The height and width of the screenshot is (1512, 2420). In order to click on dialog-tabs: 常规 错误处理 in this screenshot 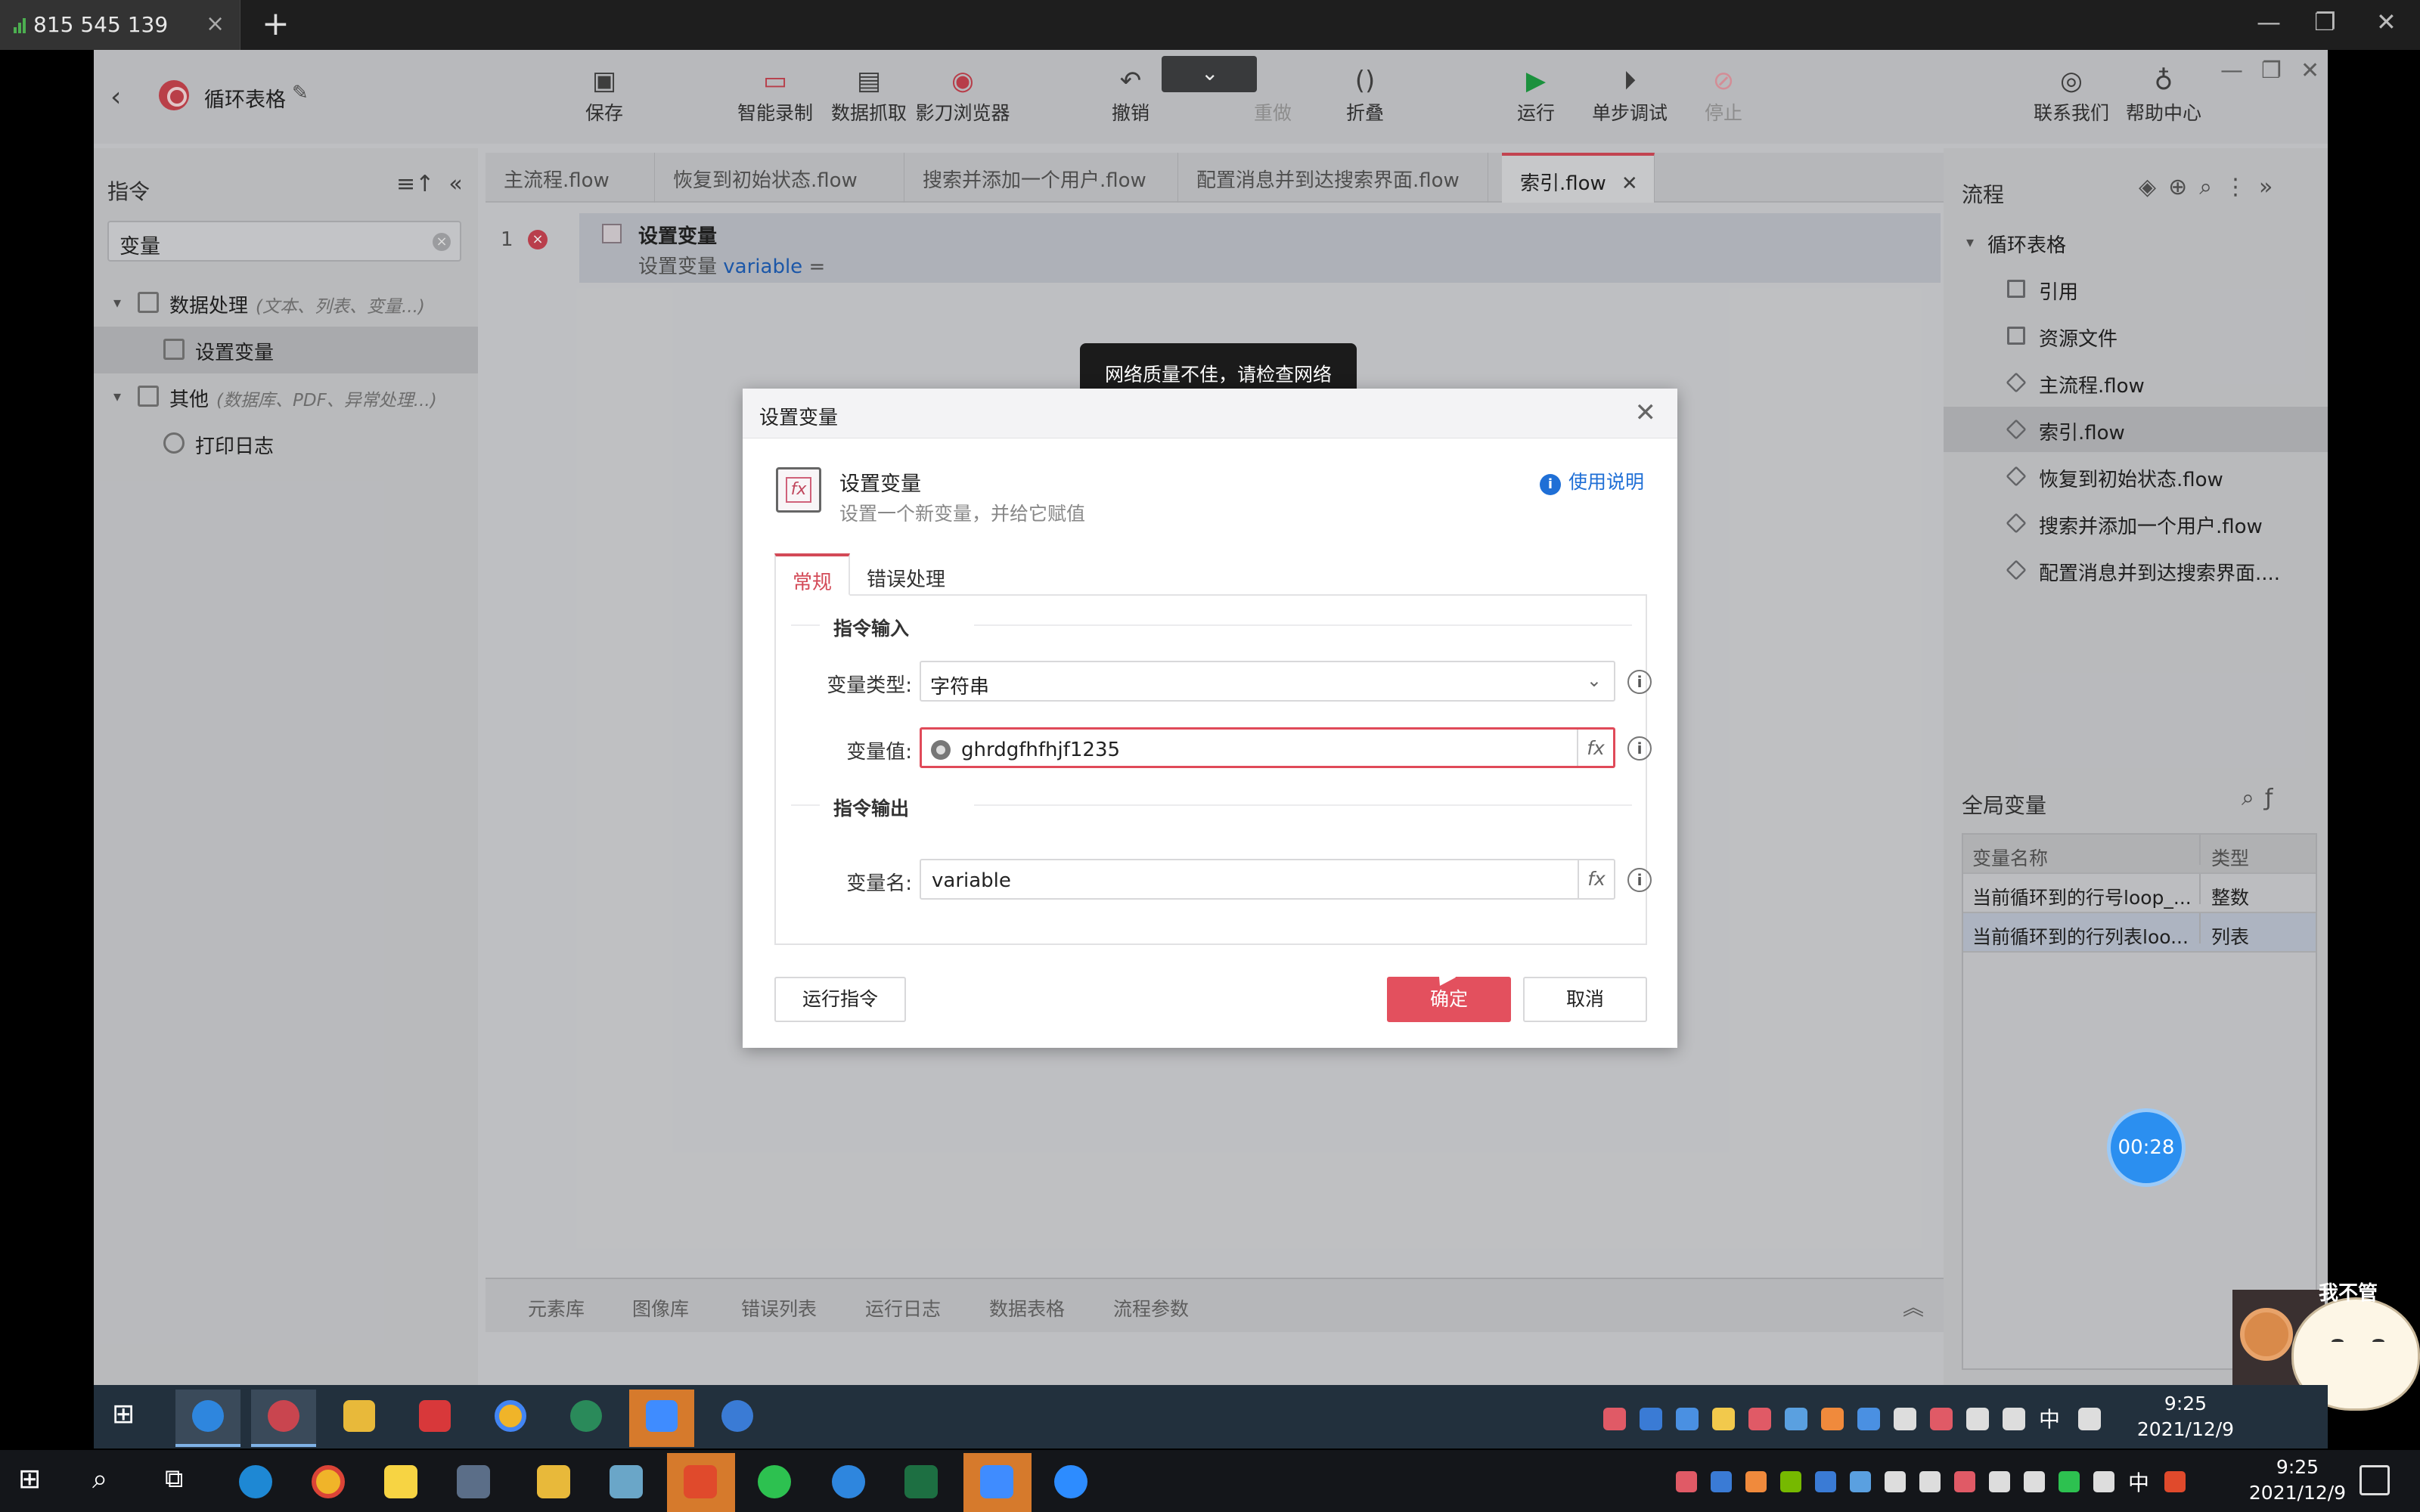, I will do `click(1210, 574)`.